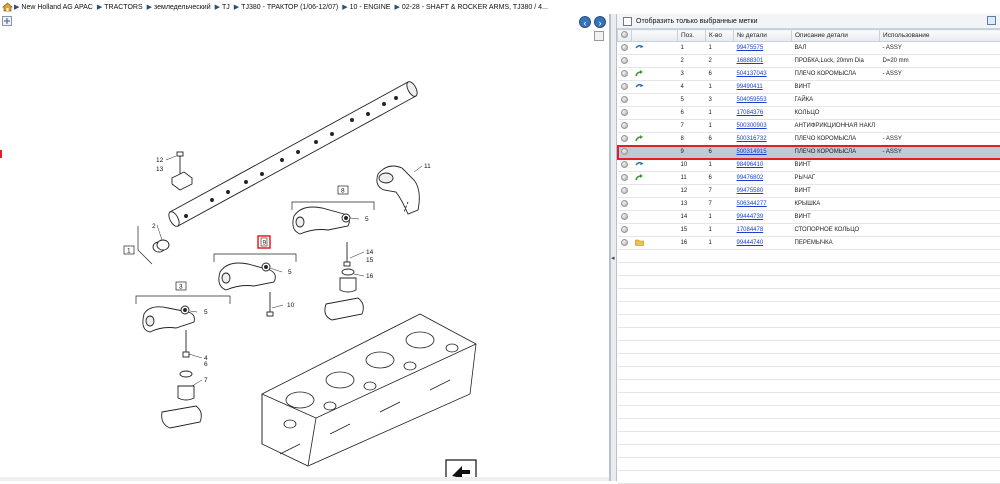 This screenshot has height=484, width=1000. Describe the element at coordinates (836, 36) in the screenshot. I see `column-header-description: Описание детали` at that location.